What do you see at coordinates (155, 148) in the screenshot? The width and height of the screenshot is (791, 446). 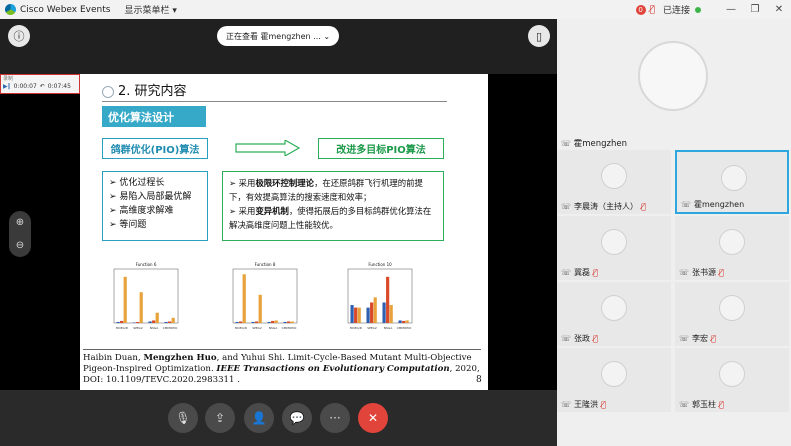 I see `pio-box: 鸽群优化(PIO)算法` at bounding box center [155, 148].